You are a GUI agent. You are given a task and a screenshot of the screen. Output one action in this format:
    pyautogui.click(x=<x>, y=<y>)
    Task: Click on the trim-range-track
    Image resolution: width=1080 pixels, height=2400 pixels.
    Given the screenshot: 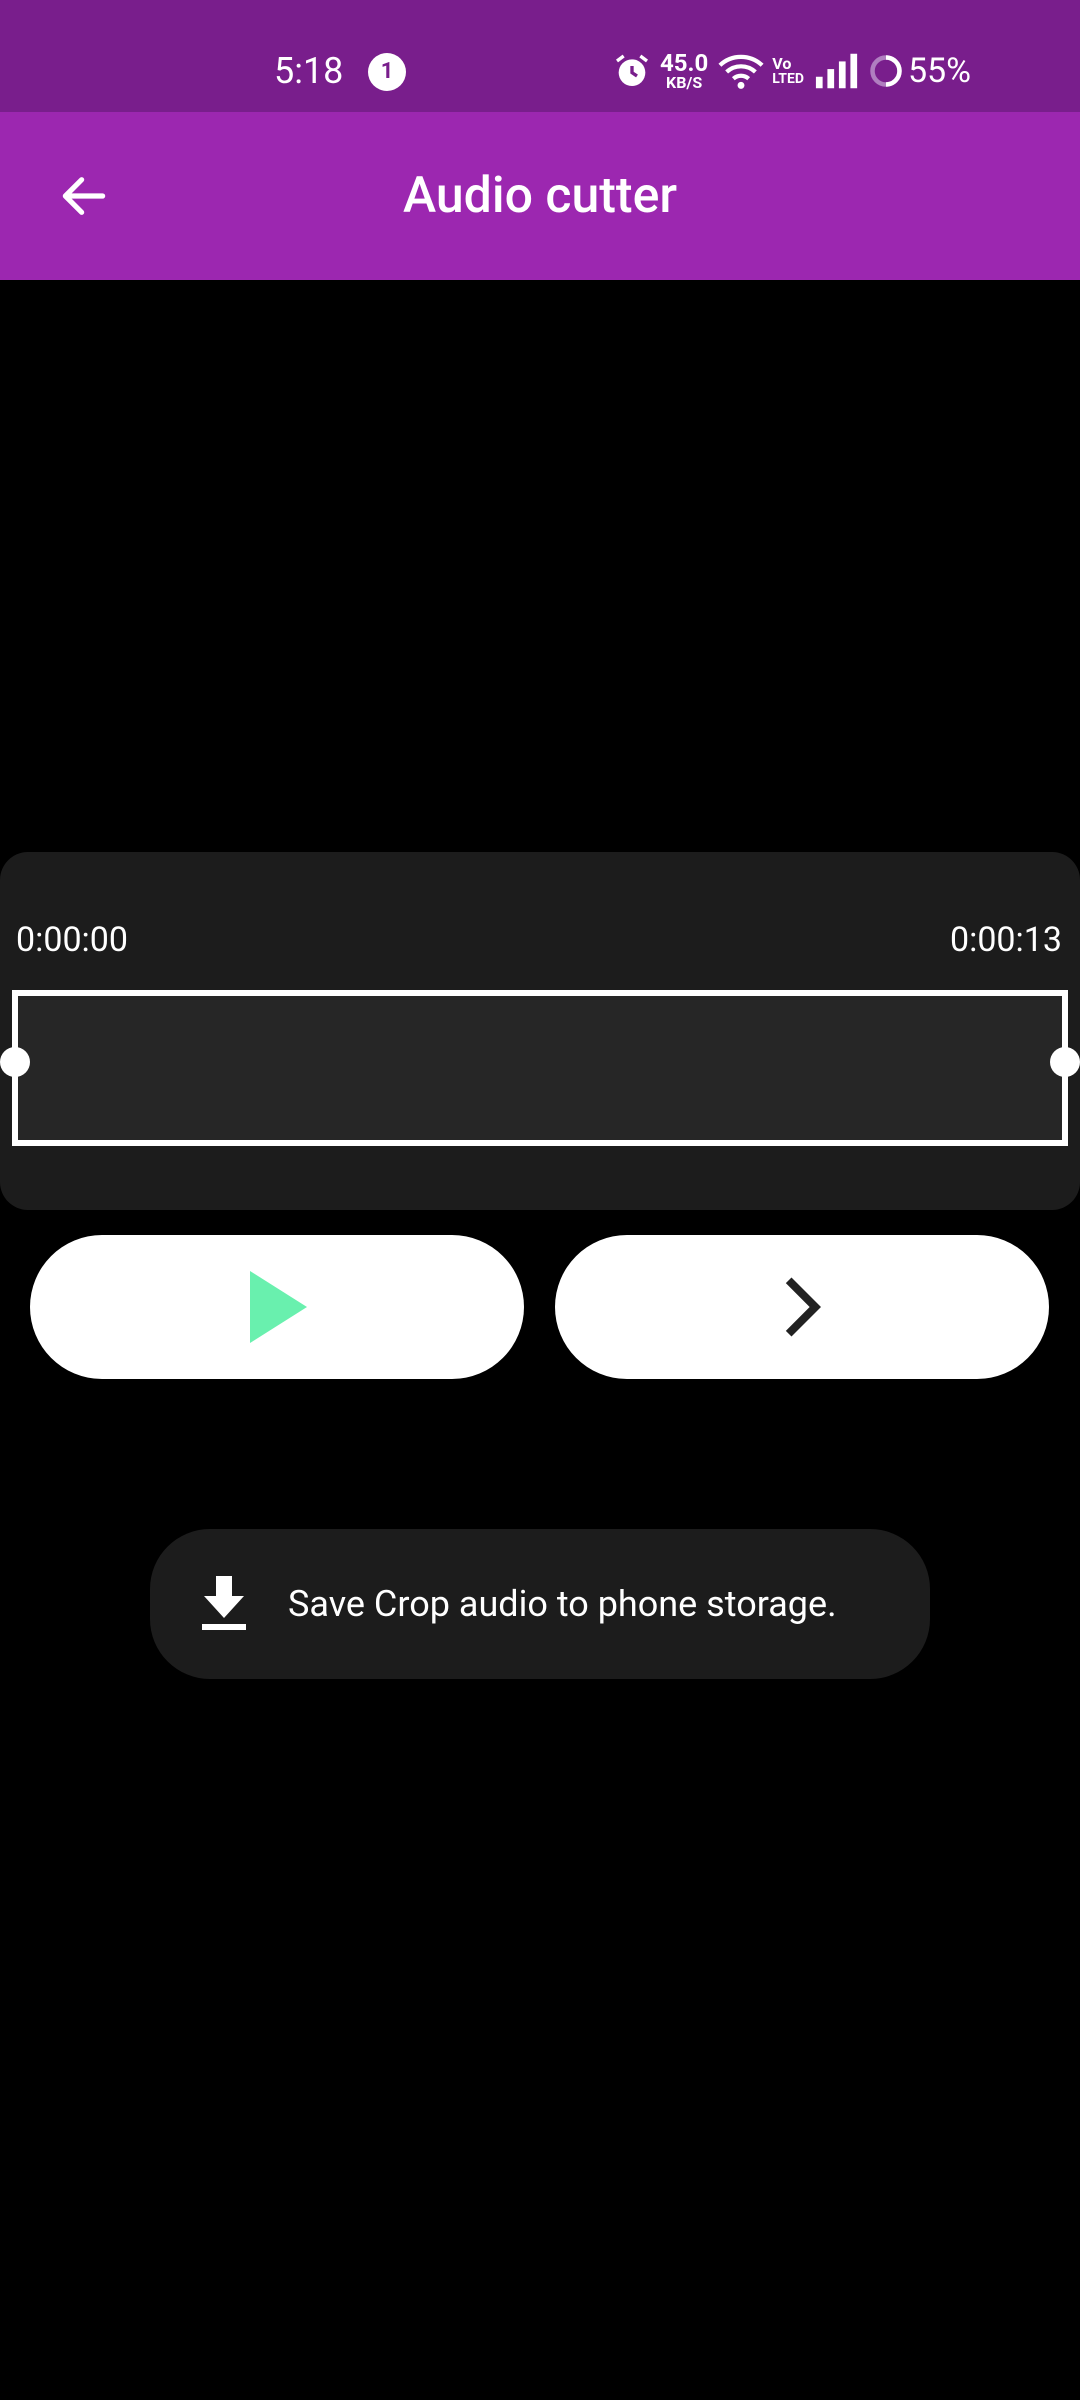 What is the action you would take?
    pyautogui.click(x=540, y=1068)
    